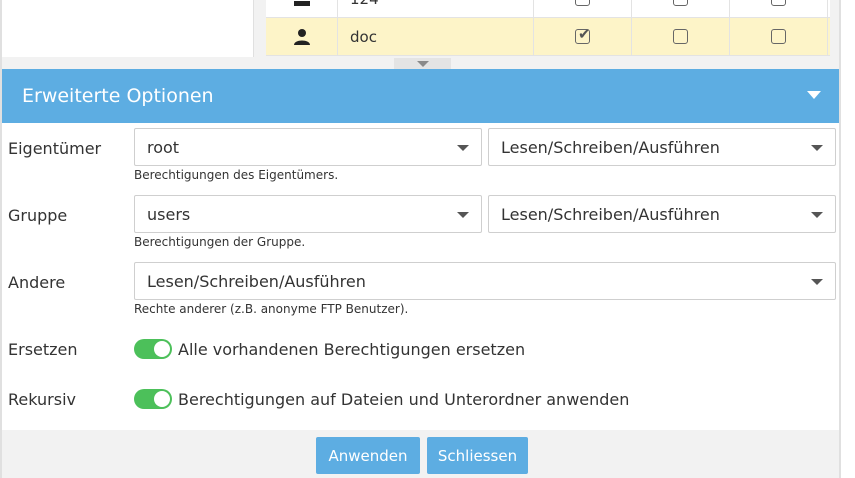 The image size is (855, 478). Describe the element at coordinates (302, 8) in the screenshot. I see `group-icon` at that location.